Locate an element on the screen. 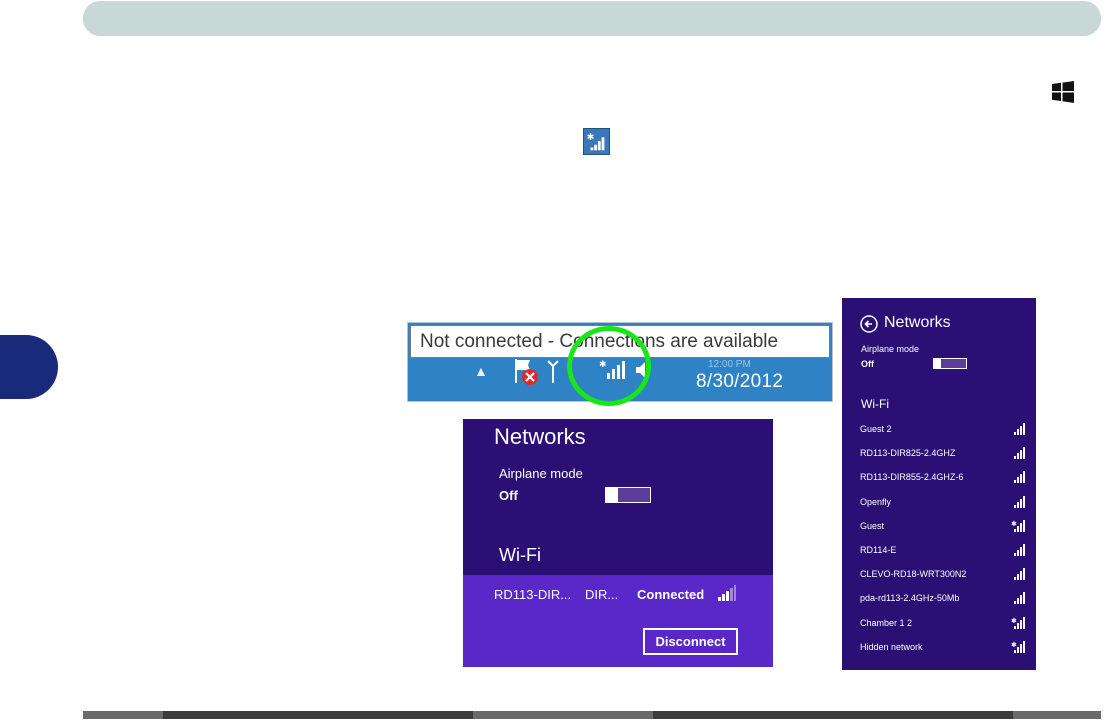 This screenshot has height=721, width=1106. list-airplane-mode-toggle is located at coordinates (950, 363).